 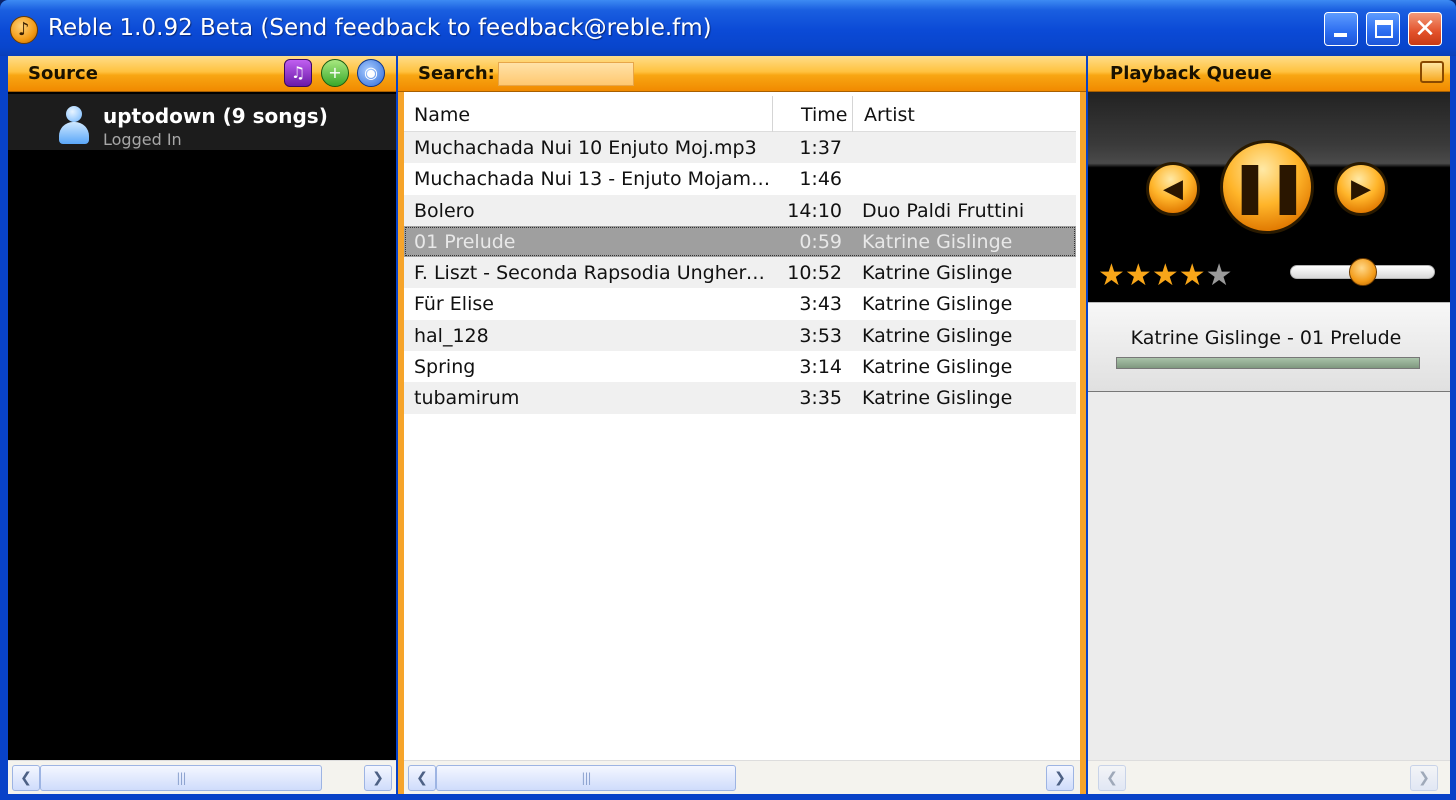 What do you see at coordinates (593, 273) in the screenshot?
I see `song-name: F. Liszt - Seconda Rapsodia Ungherese` at bounding box center [593, 273].